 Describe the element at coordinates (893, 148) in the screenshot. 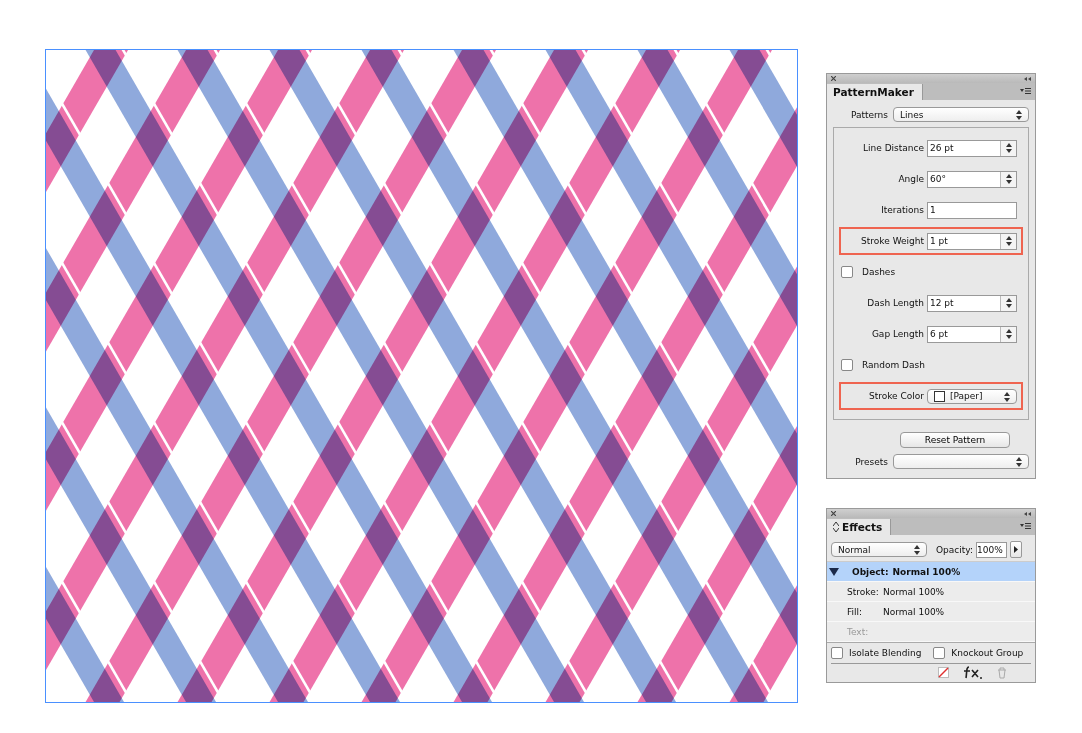

I see `field-label: Line Distance` at that location.